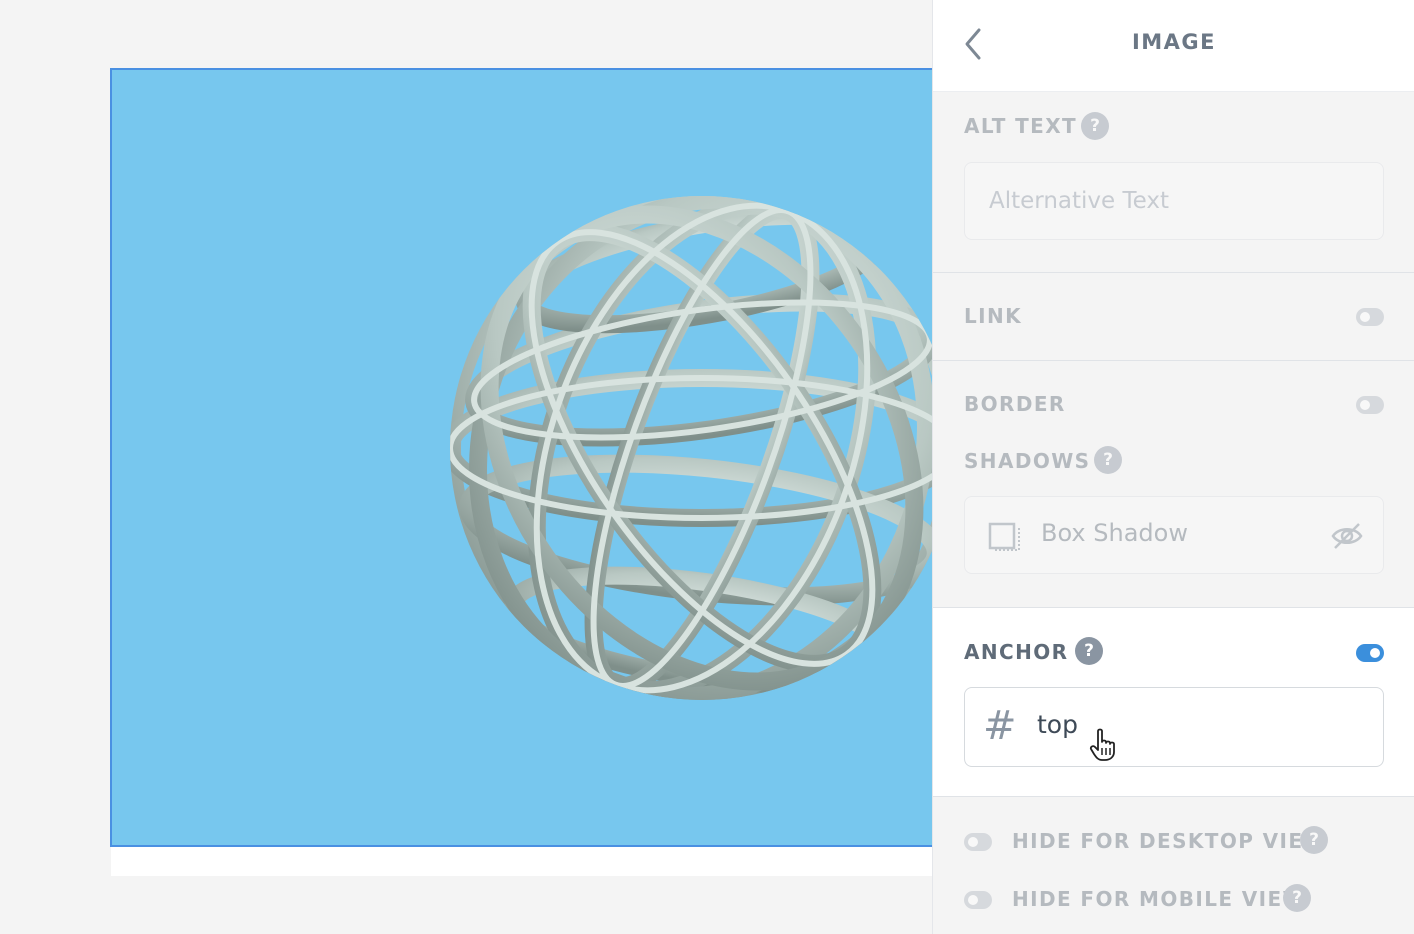  I want to click on panel-header: IMAGE, so click(1173, 46).